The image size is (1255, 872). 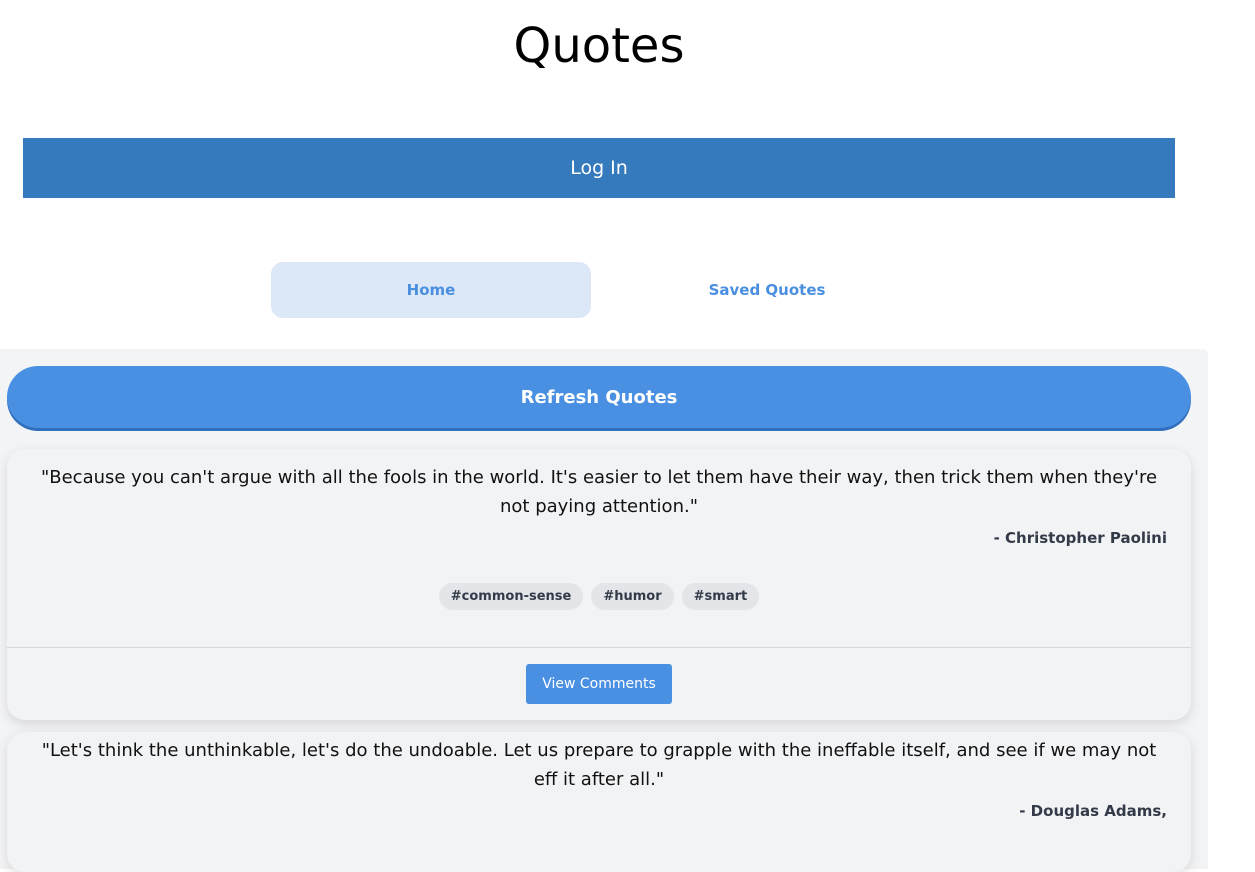 What do you see at coordinates (1080, 538) in the screenshot?
I see `quote-author: - Christopher Paolini` at bounding box center [1080, 538].